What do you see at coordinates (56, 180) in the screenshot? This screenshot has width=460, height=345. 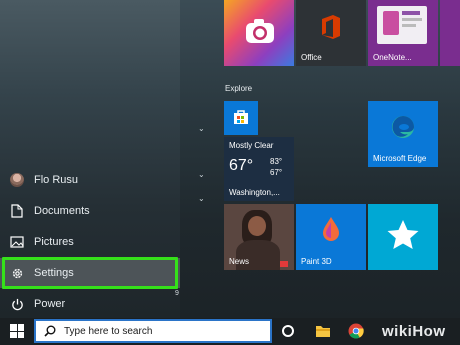 I see `user-name: Flo Rusu` at bounding box center [56, 180].